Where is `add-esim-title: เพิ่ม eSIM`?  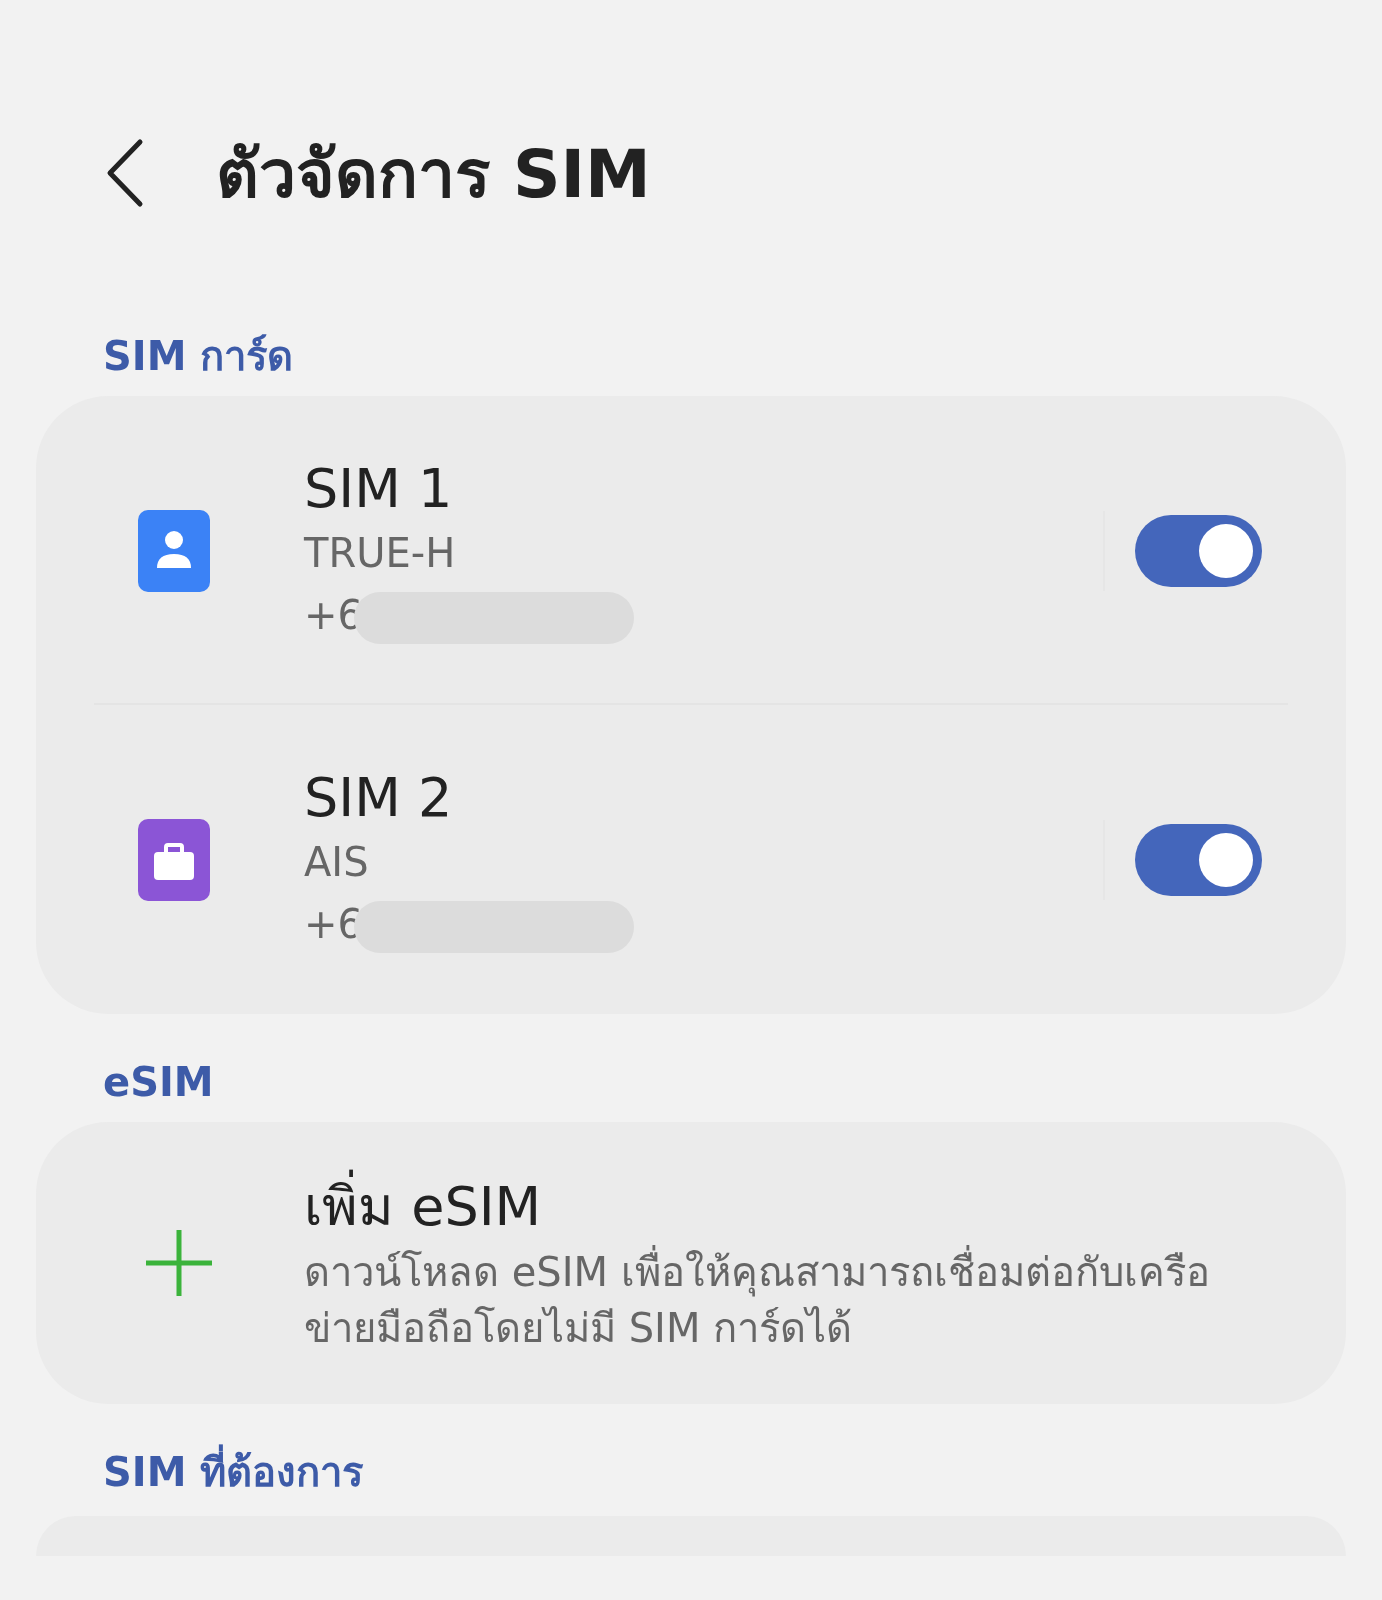
add-esim-title: เพิ่ม eSIM is located at coordinates (783, 1207).